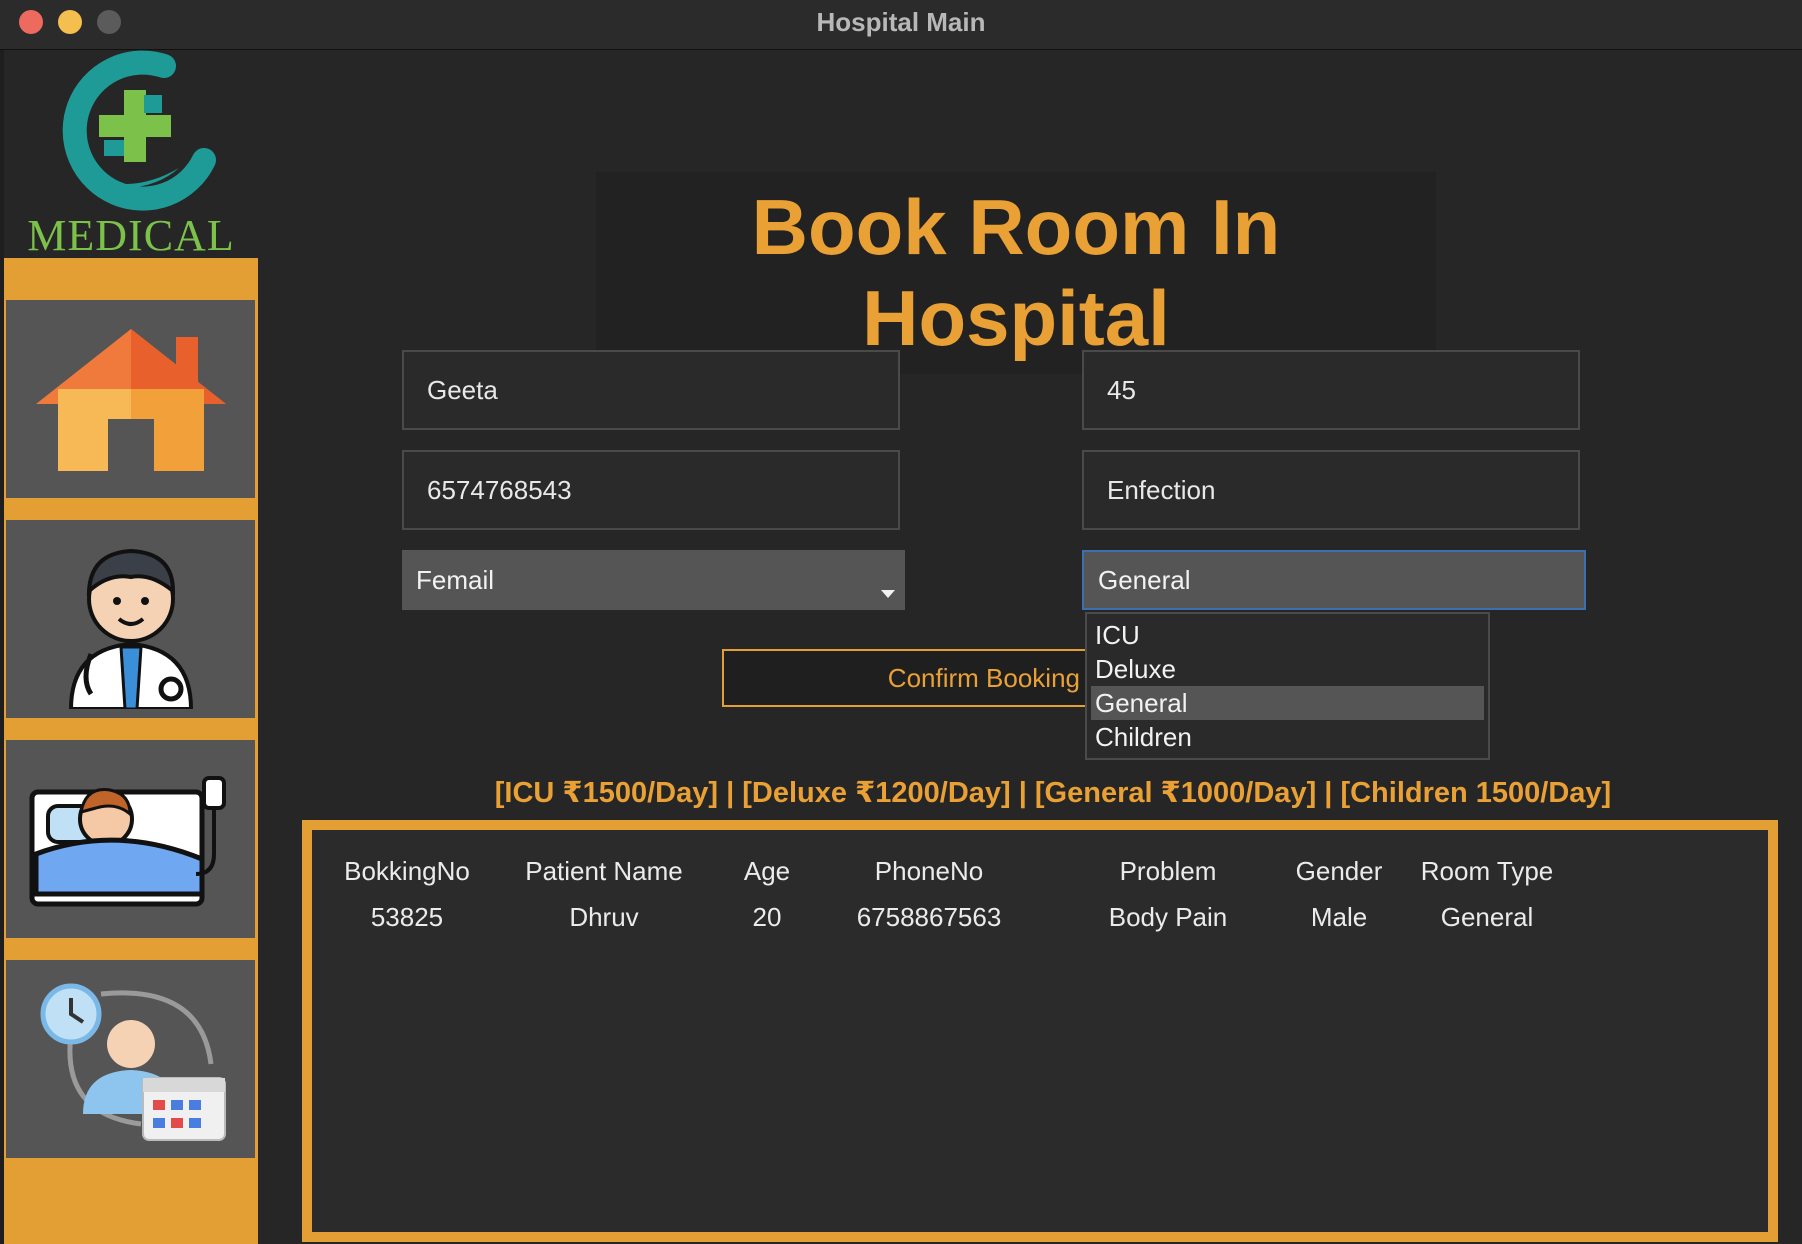 The image size is (1802, 1244). I want to click on sidebar-item-appointment, so click(130, 1059).